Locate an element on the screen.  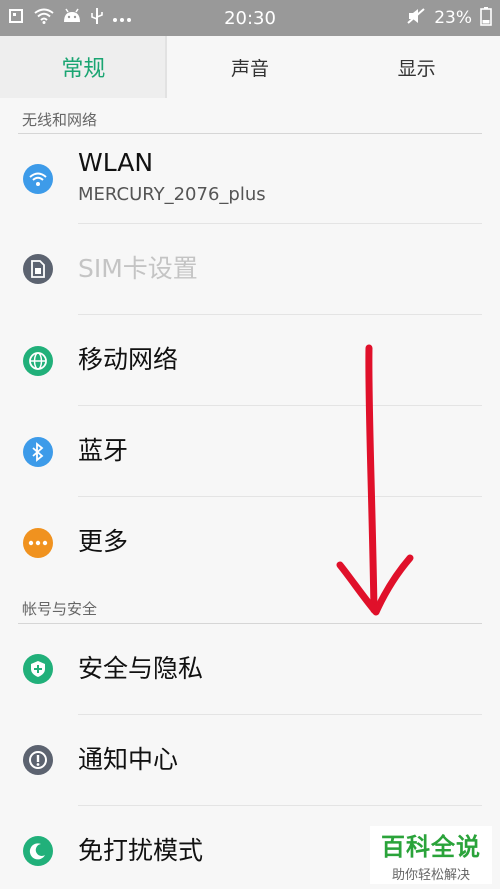
settings-item-title: SIM卡设置 is located at coordinates (138, 268).